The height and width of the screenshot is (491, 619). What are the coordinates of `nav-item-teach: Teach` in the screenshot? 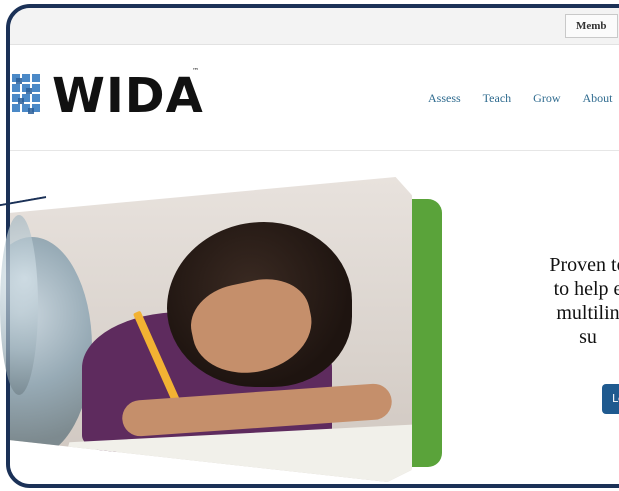 It's located at (497, 98).